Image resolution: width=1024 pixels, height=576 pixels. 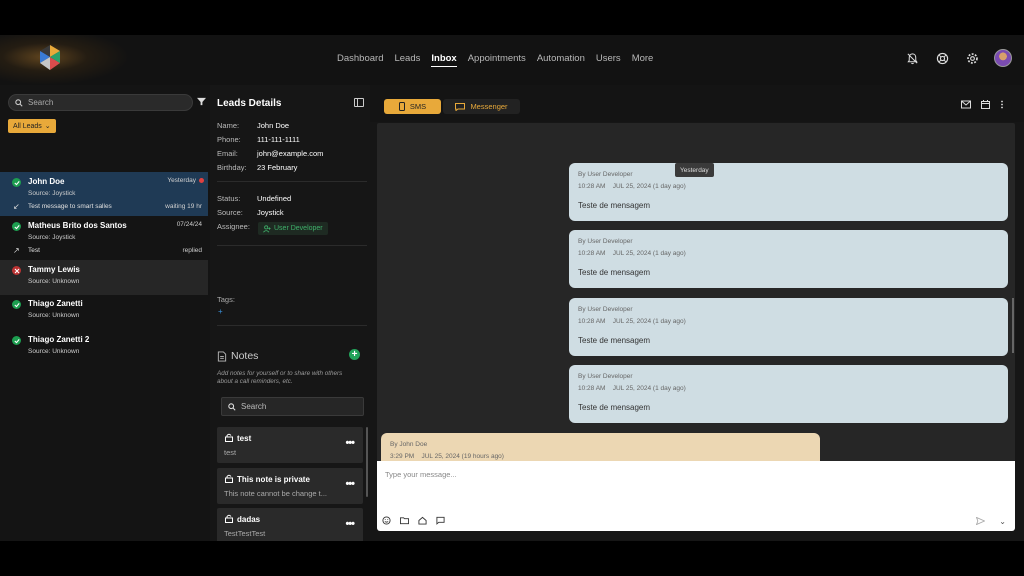 What do you see at coordinates (386, 520) in the screenshot?
I see `emoji-icon` at bounding box center [386, 520].